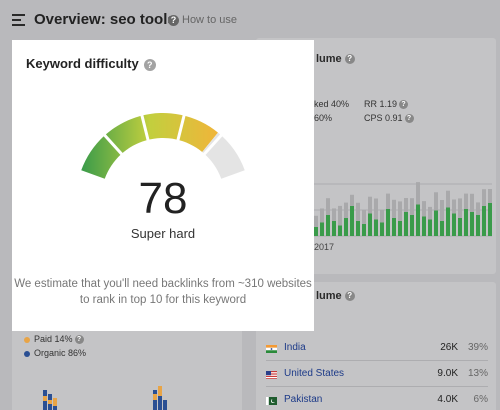 The width and height of the screenshot is (500, 410). I want to click on country-percent: 39%, so click(477, 347).